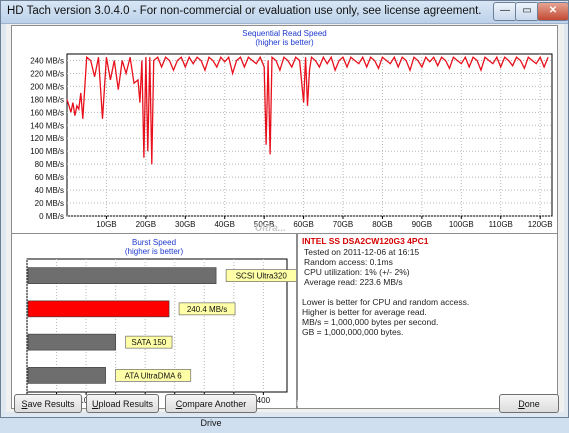 This screenshot has width=569, height=433. Describe the element at coordinates (224, 224) in the screenshot. I see `seq-x-tick-label: 40GB` at that location.